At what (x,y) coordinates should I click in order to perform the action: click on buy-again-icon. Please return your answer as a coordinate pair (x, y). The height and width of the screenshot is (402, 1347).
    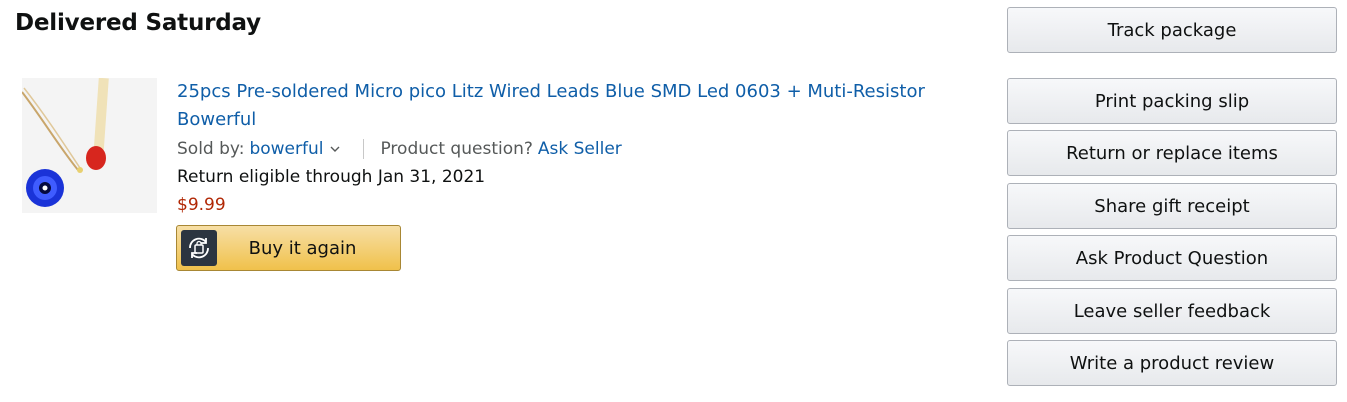
    Looking at the image, I should click on (199, 248).